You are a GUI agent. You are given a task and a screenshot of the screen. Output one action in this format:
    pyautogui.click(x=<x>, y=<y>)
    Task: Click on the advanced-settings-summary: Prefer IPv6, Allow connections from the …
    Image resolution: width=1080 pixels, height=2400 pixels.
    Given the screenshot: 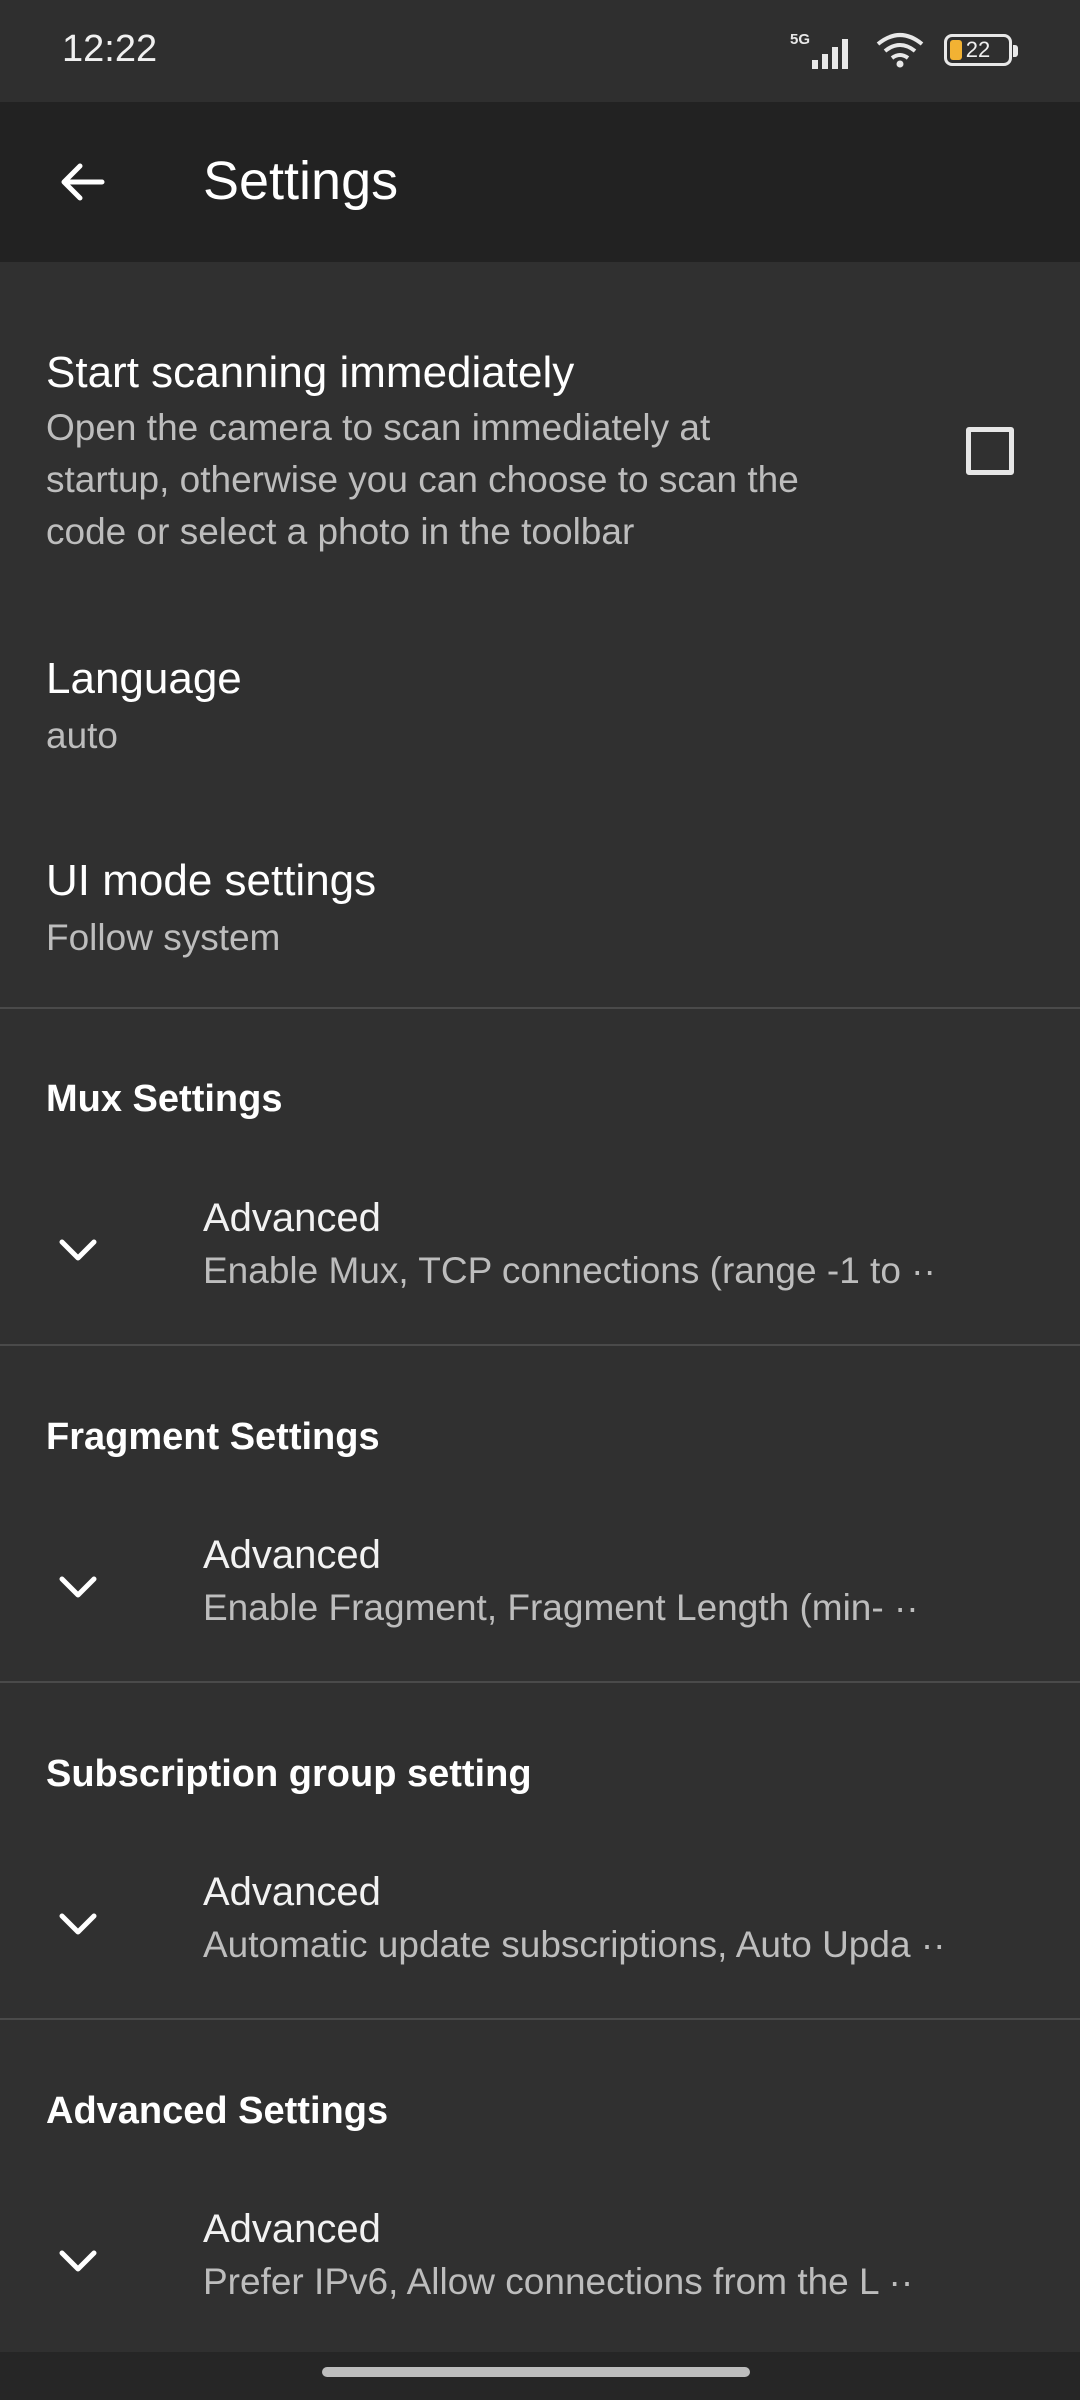 What is the action you would take?
    pyautogui.click(x=558, y=2281)
    